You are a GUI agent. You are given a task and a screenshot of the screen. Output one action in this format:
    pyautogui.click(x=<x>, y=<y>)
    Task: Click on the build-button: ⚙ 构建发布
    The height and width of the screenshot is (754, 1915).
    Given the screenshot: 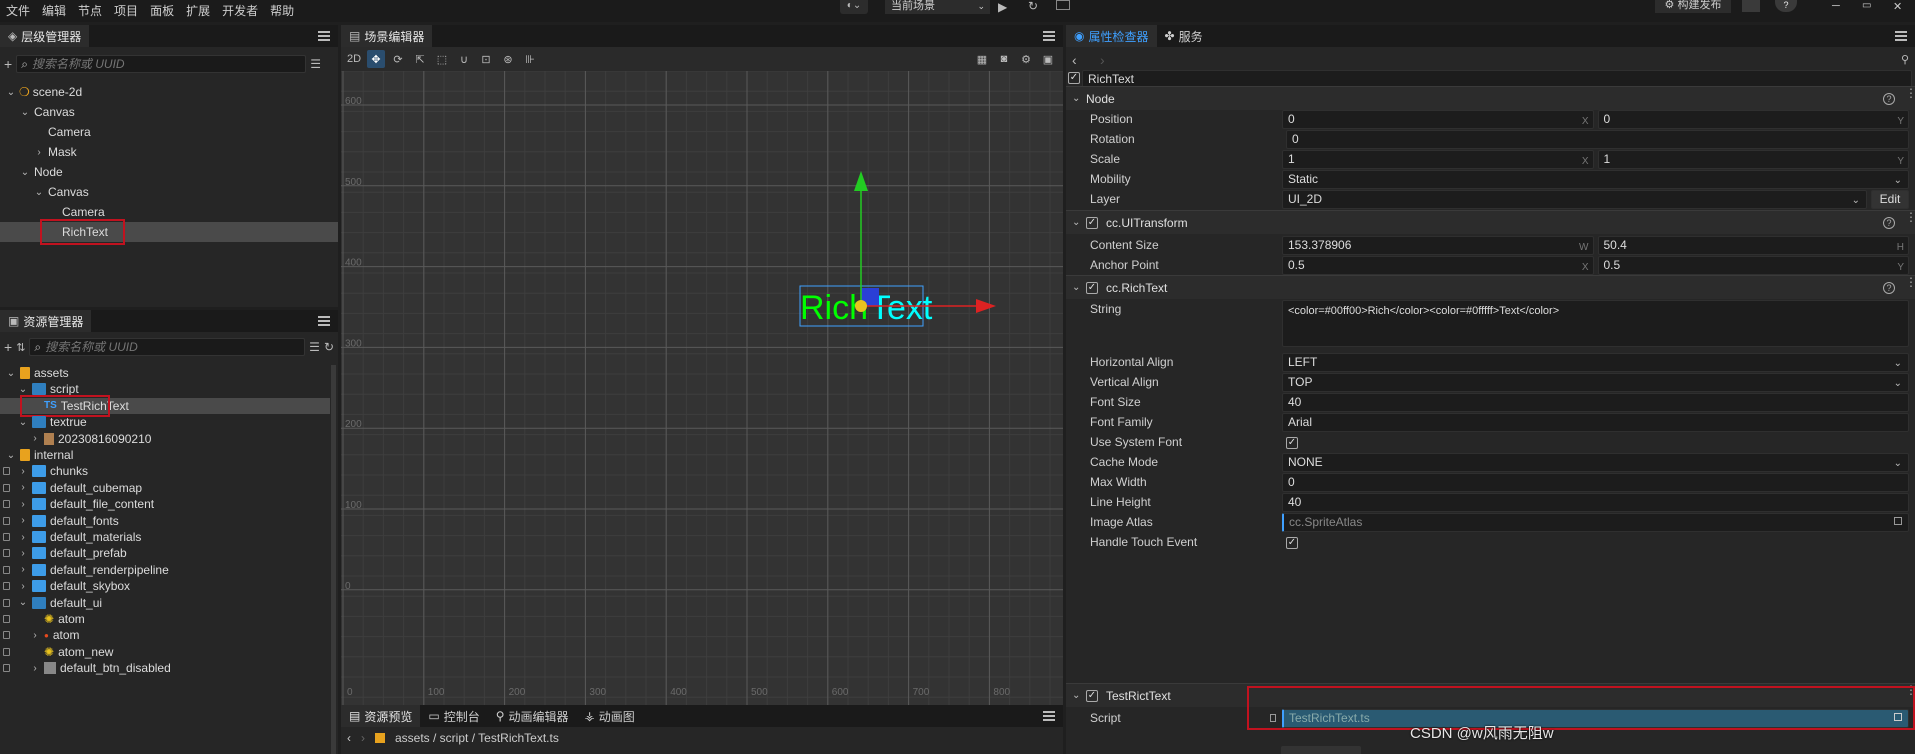 What is the action you would take?
    pyautogui.click(x=1693, y=6)
    